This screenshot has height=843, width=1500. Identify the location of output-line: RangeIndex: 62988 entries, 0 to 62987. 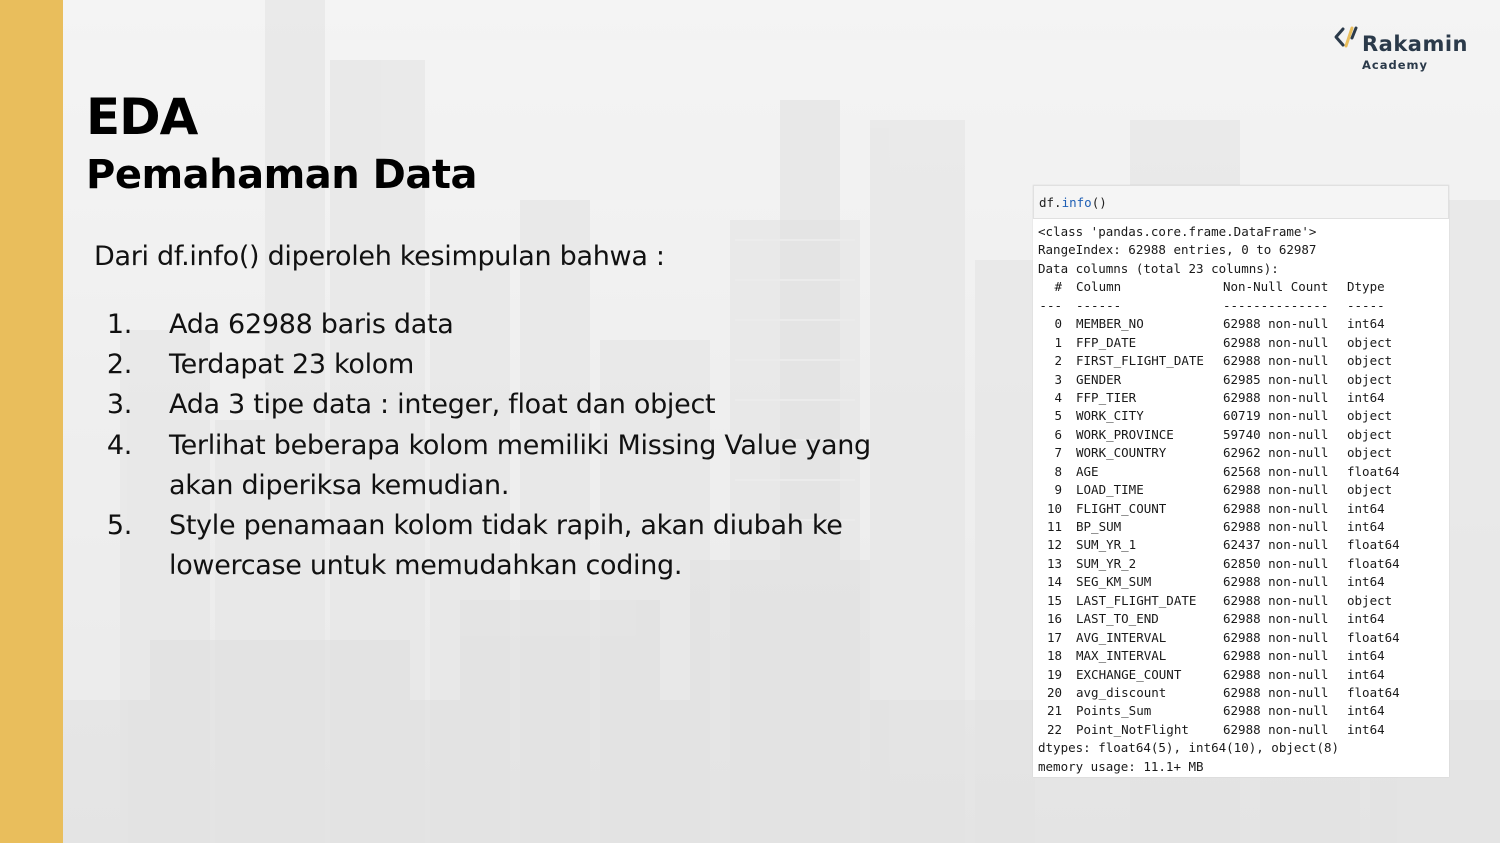
(1177, 250).